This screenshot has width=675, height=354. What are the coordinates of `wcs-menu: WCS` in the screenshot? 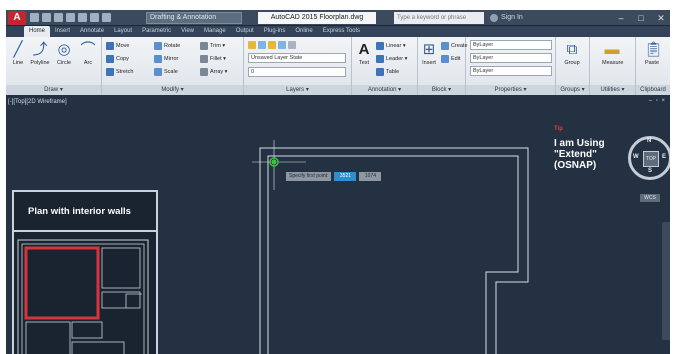 It's located at (650, 198).